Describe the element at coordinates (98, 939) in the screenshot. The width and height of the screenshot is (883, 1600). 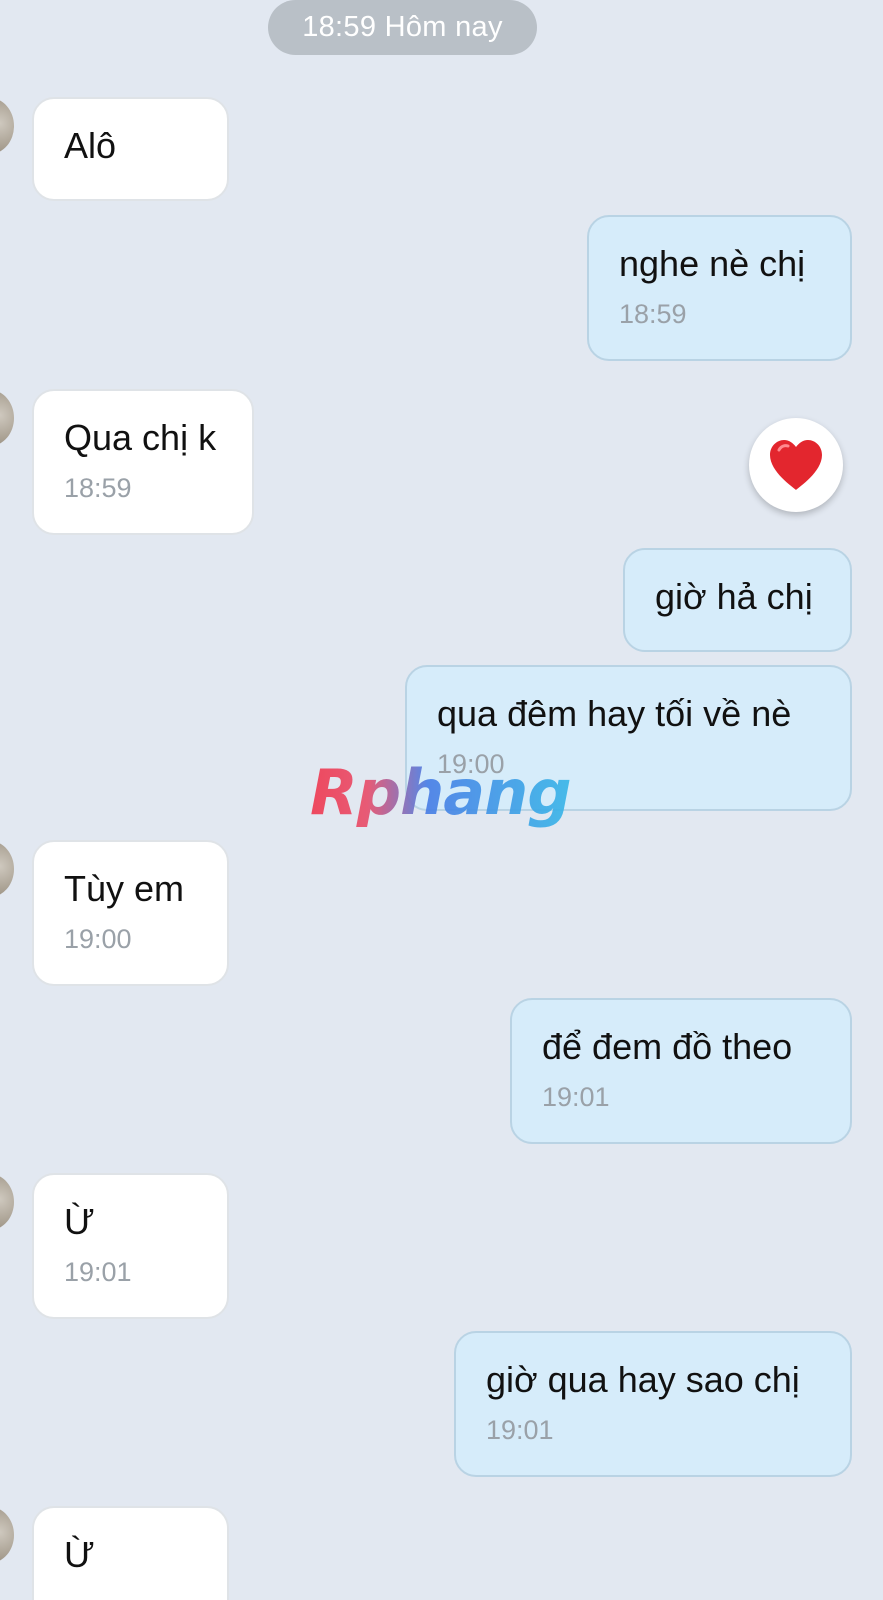
I see `message-time: 19:00` at that location.